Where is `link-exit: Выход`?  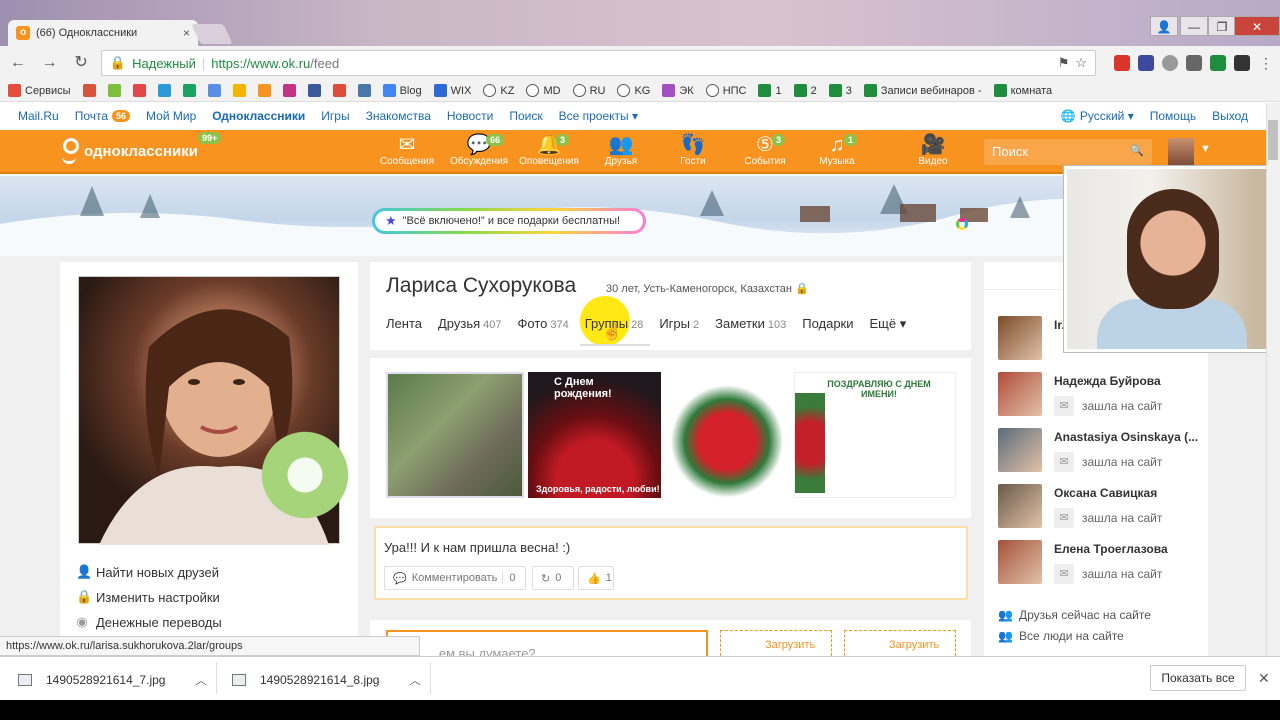
link-exit: Выход is located at coordinates (1230, 116).